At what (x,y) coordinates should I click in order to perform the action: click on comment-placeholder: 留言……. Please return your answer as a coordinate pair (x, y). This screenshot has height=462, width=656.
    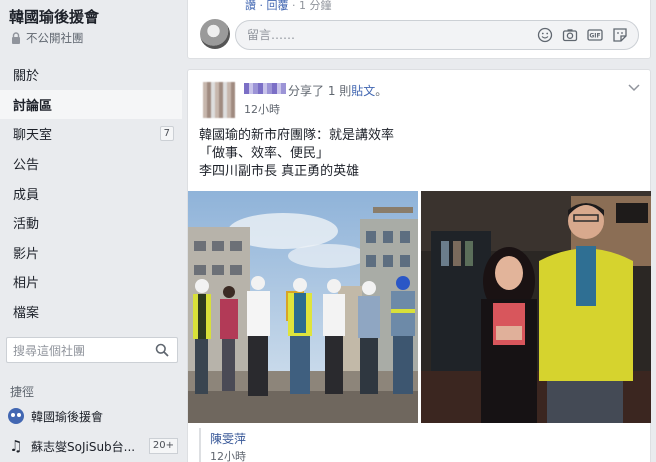
    Looking at the image, I should click on (271, 35).